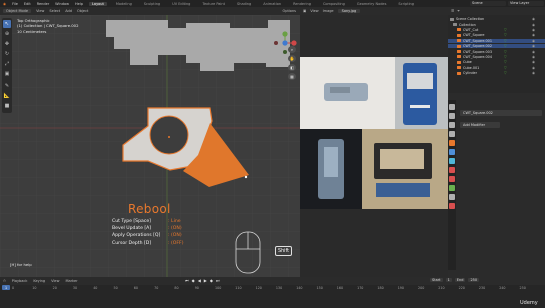 This screenshot has height=308, width=545. I want to click on image-menu-image: Image, so click(328, 11).